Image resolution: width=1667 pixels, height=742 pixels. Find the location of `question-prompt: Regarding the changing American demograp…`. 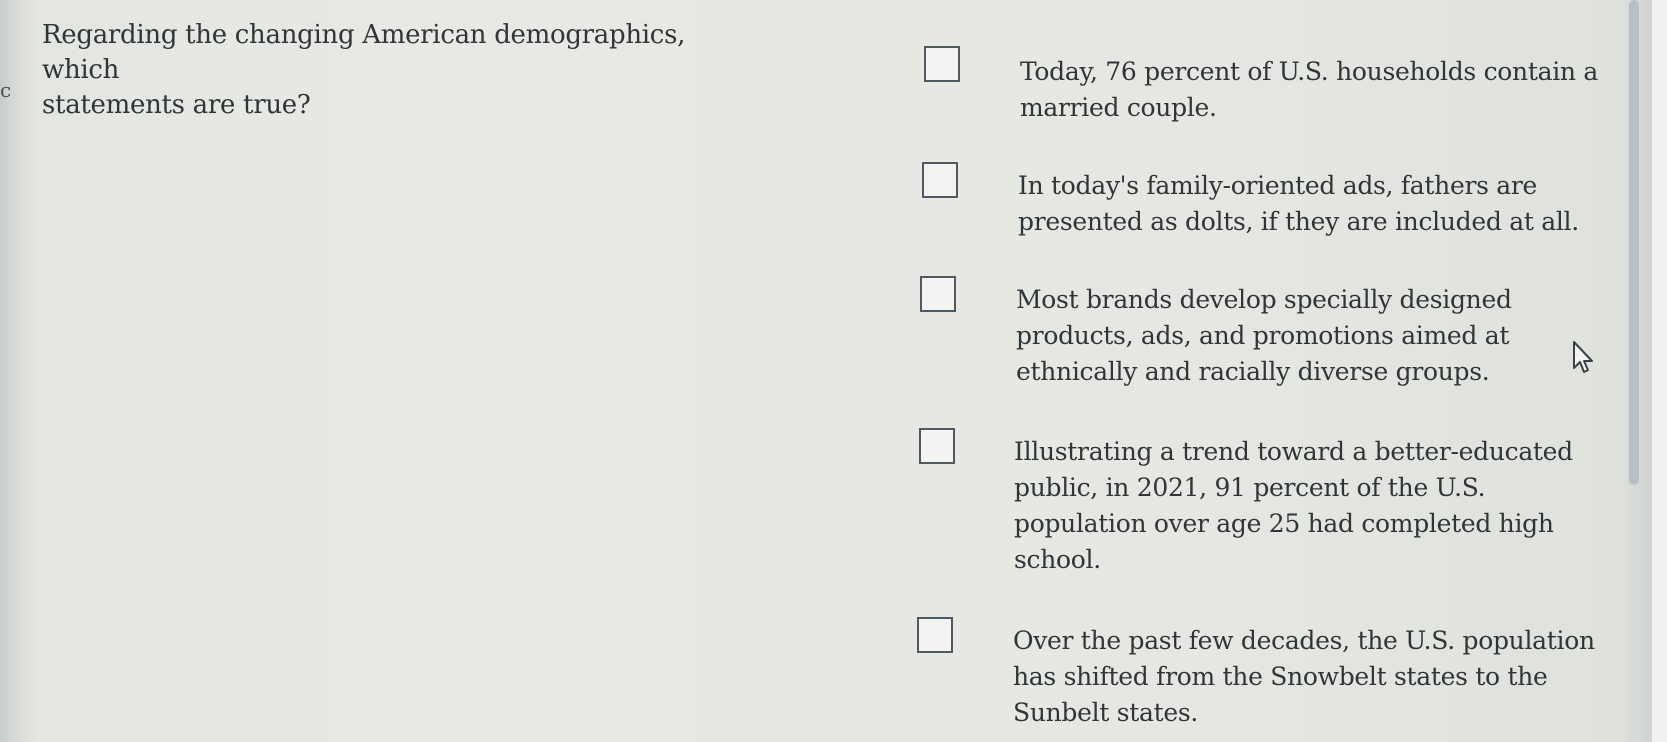

question-prompt: Regarding the changing American demograp… is located at coordinates (382, 70).